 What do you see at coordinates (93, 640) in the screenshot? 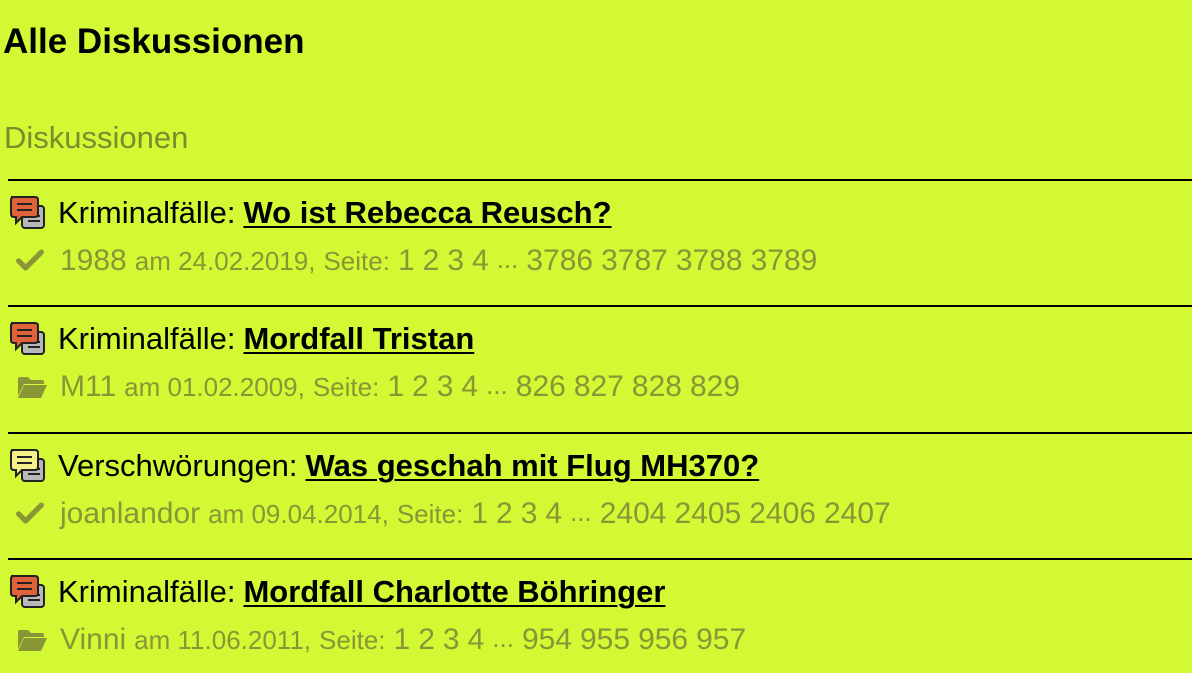
I see `thread-author: Vinni` at bounding box center [93, 640].